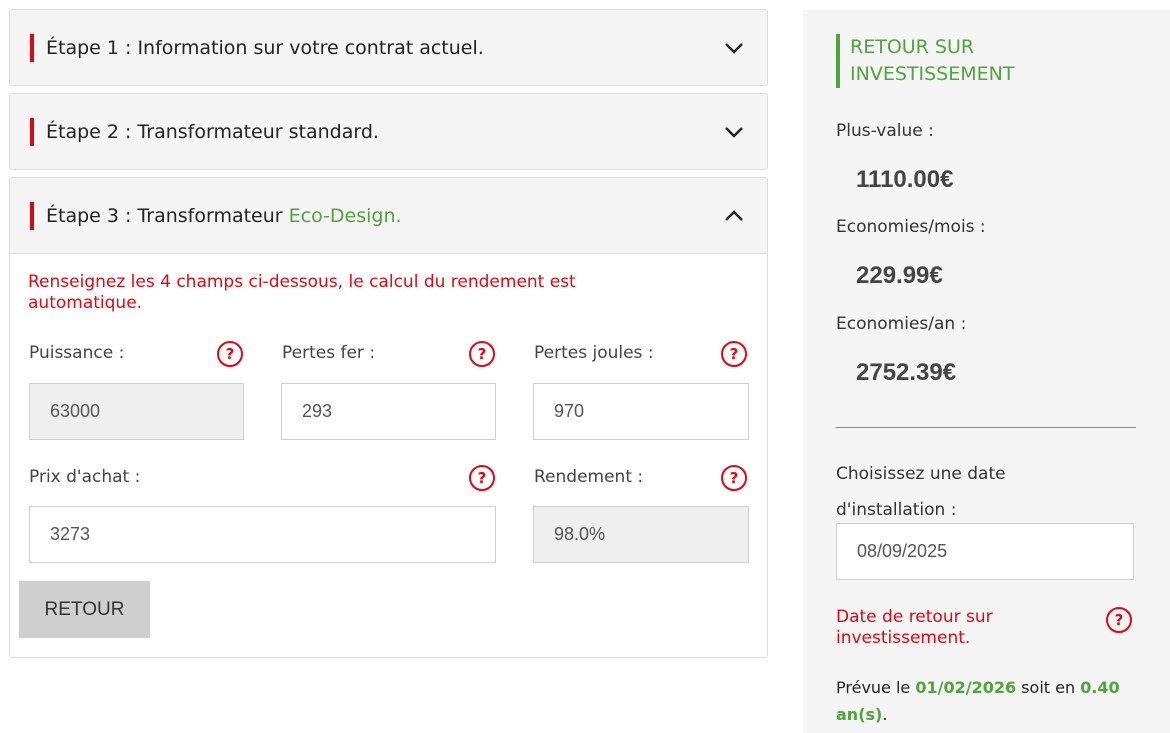 The image size is (1170, 733). I want to click on pertes-fer-label: Pertes fer :, so click(329, 353).